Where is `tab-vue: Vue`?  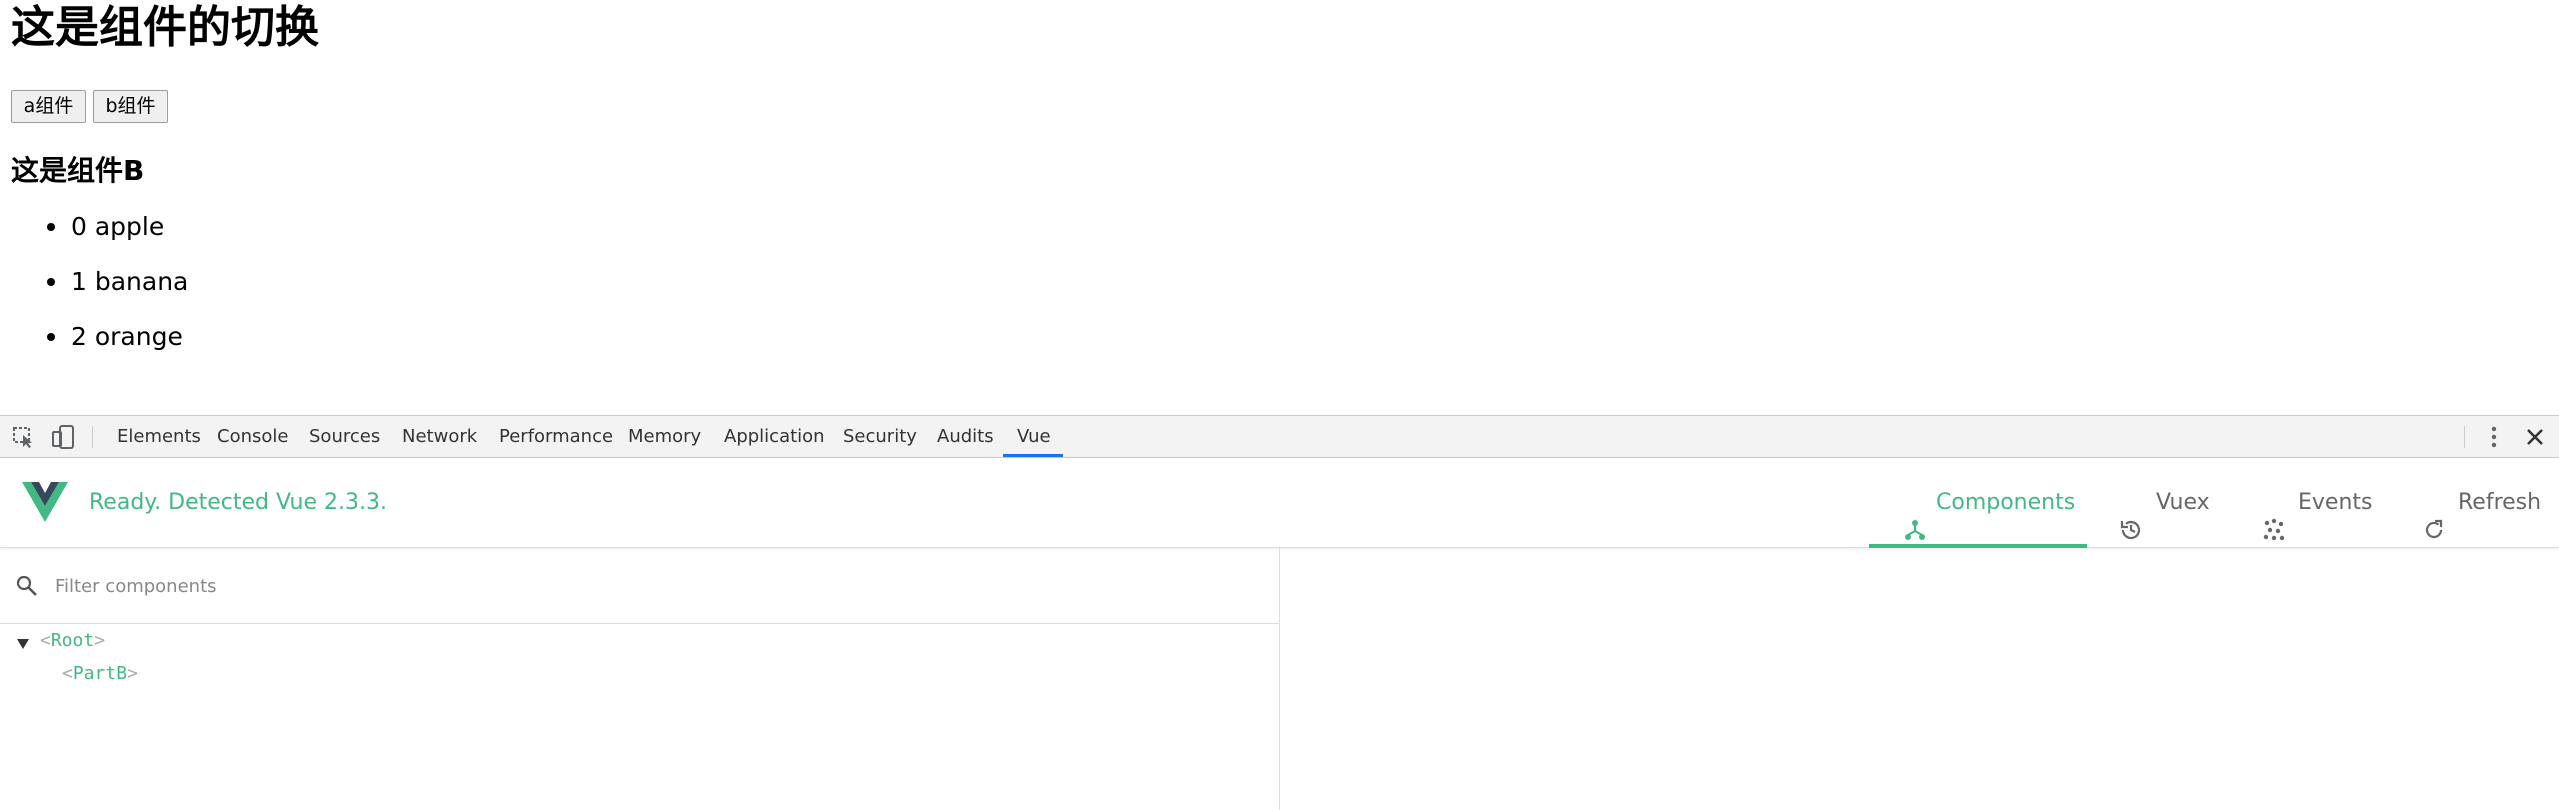 tab-vue: Vue is located at coordinates (1034, 437).